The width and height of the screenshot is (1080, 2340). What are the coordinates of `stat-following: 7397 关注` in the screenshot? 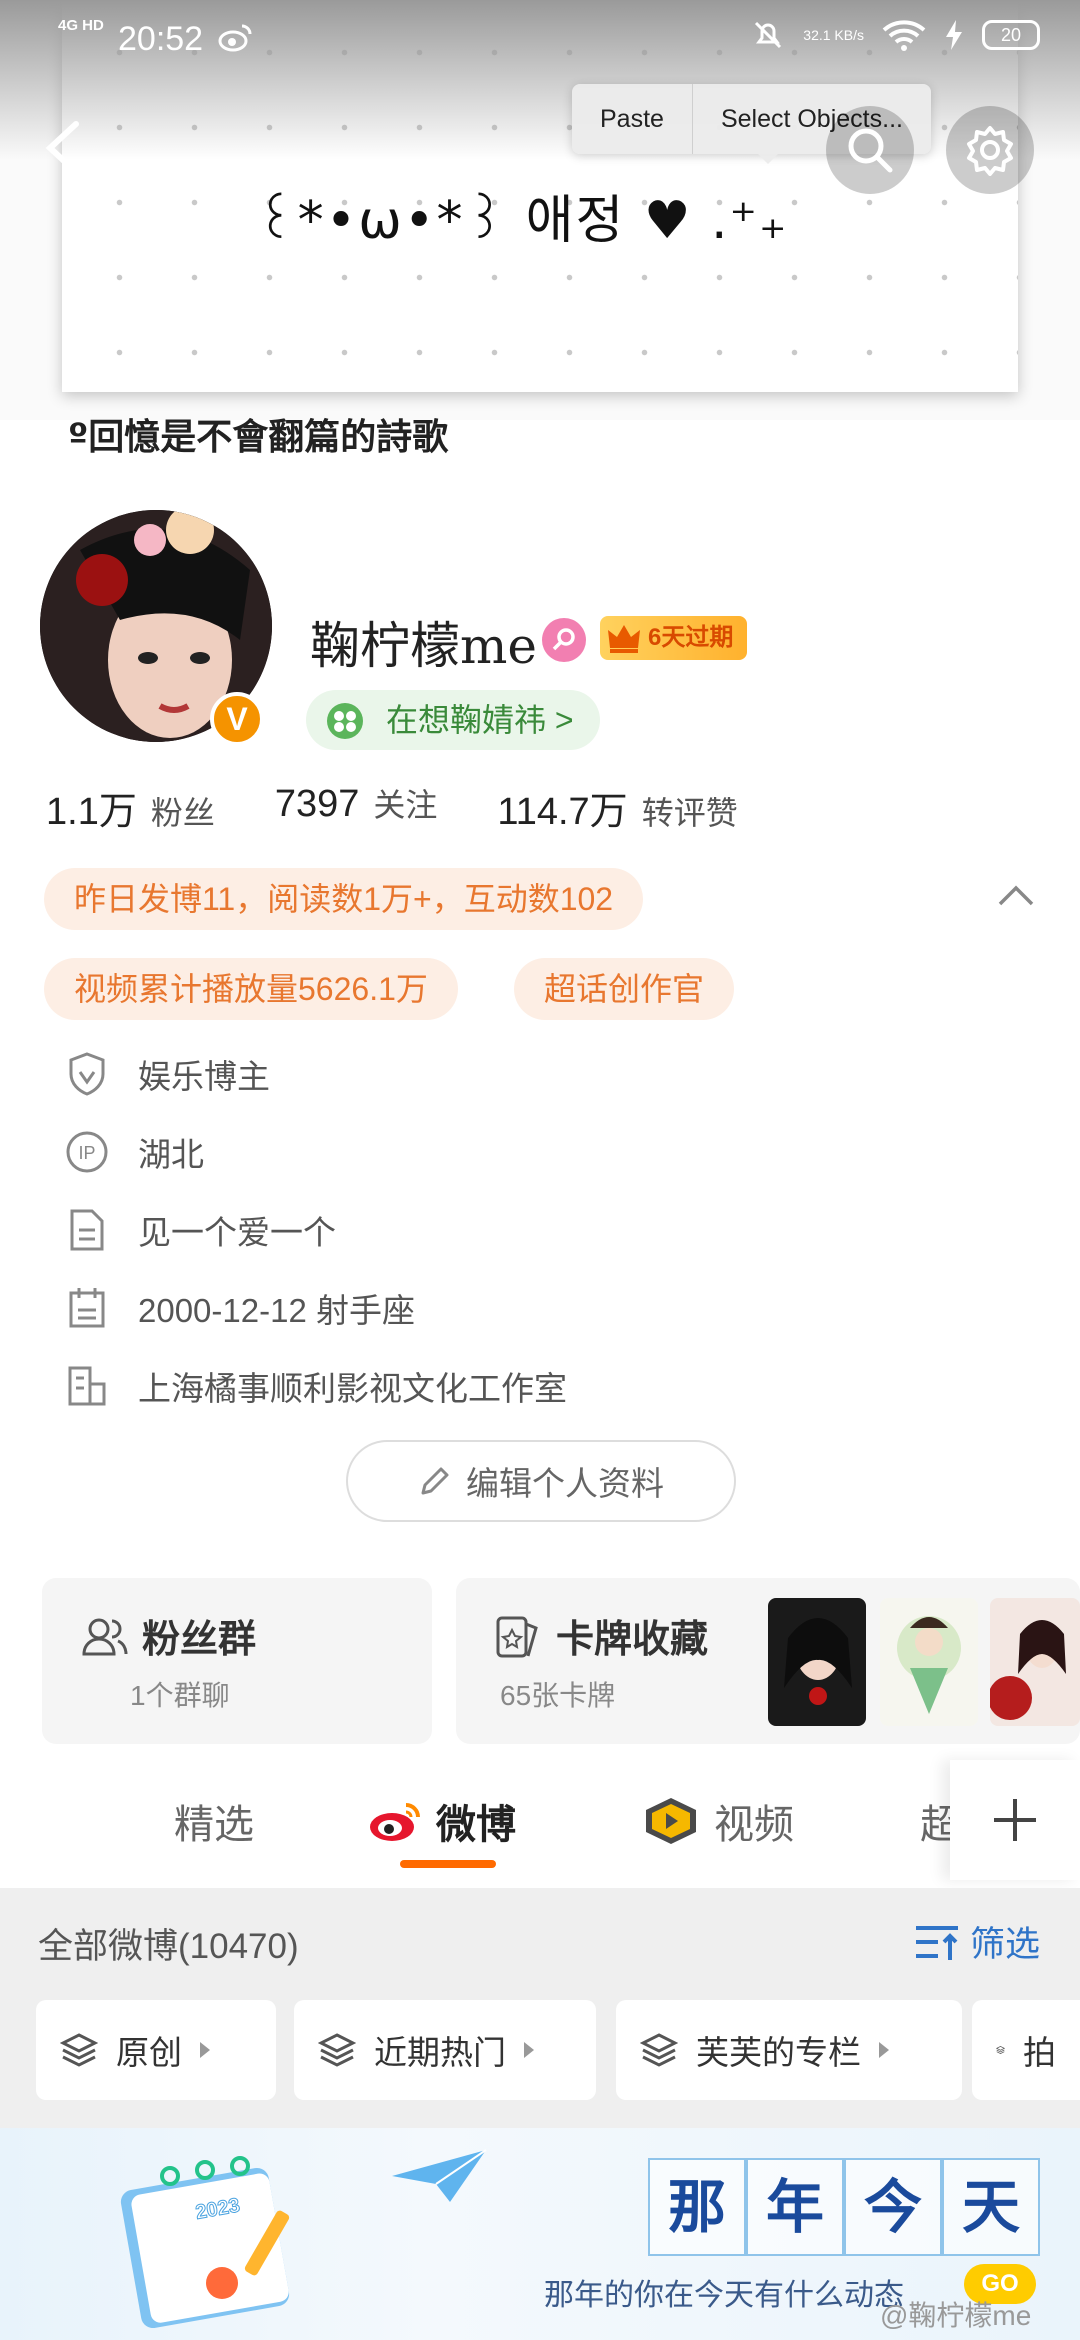 It's located at (356, 807).